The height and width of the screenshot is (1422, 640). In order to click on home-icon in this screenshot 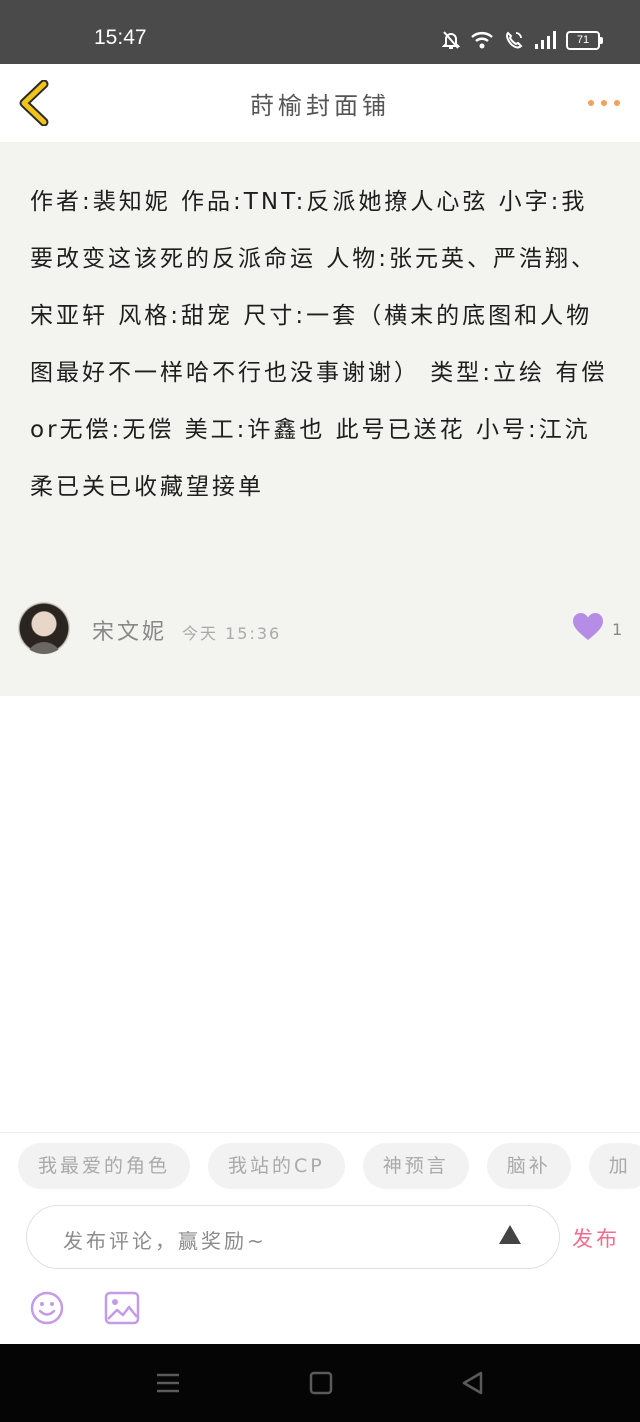, I will do `click(321, 1383)`.